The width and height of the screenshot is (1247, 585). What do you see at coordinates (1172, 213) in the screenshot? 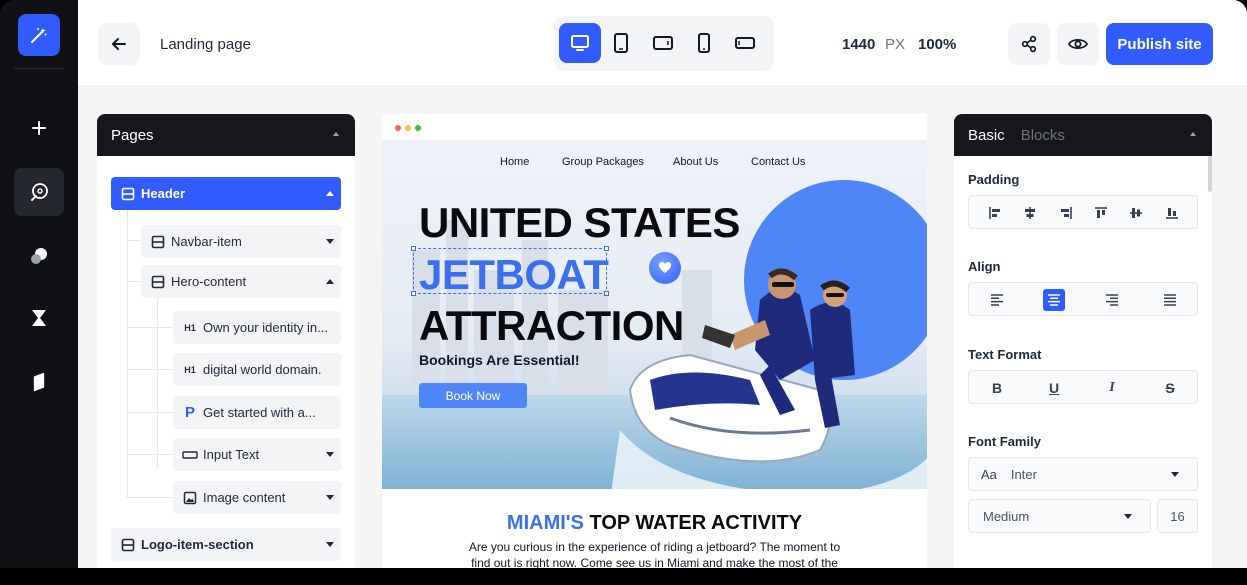
I see `align-bottom-edge-icon` at bounding box center [1172, 213].